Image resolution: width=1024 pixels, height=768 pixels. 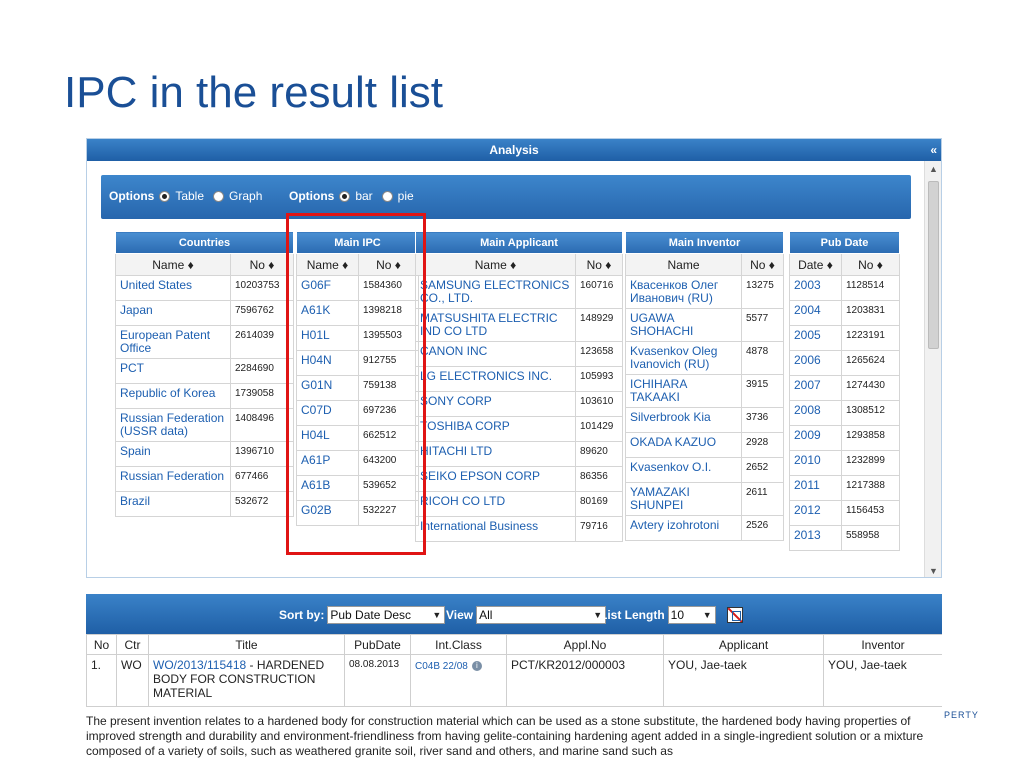 I want to click on main-inventor-item-link: YAMAZAKI SHUNPEI, so click(x=683, y=499).